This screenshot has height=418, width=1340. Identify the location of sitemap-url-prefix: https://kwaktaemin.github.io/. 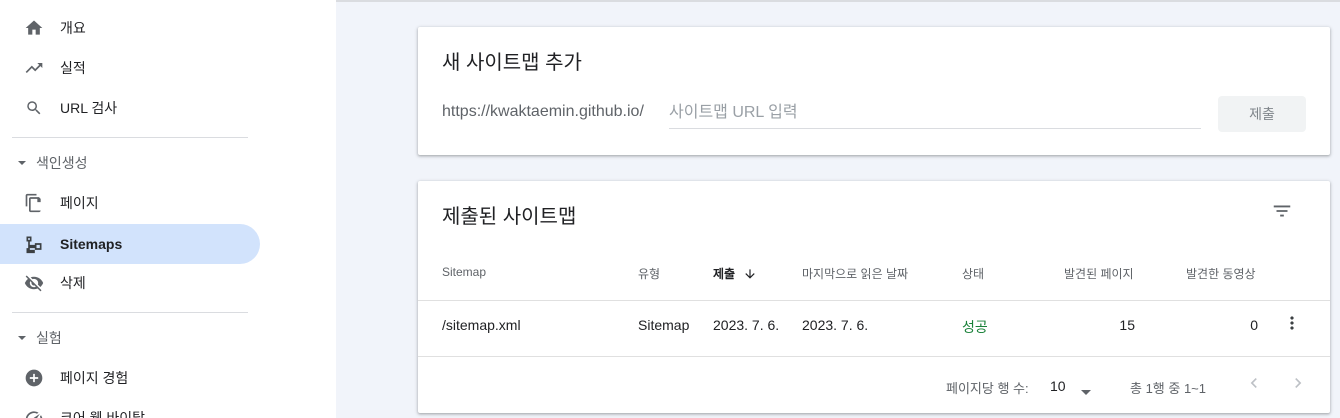
(543, 111).